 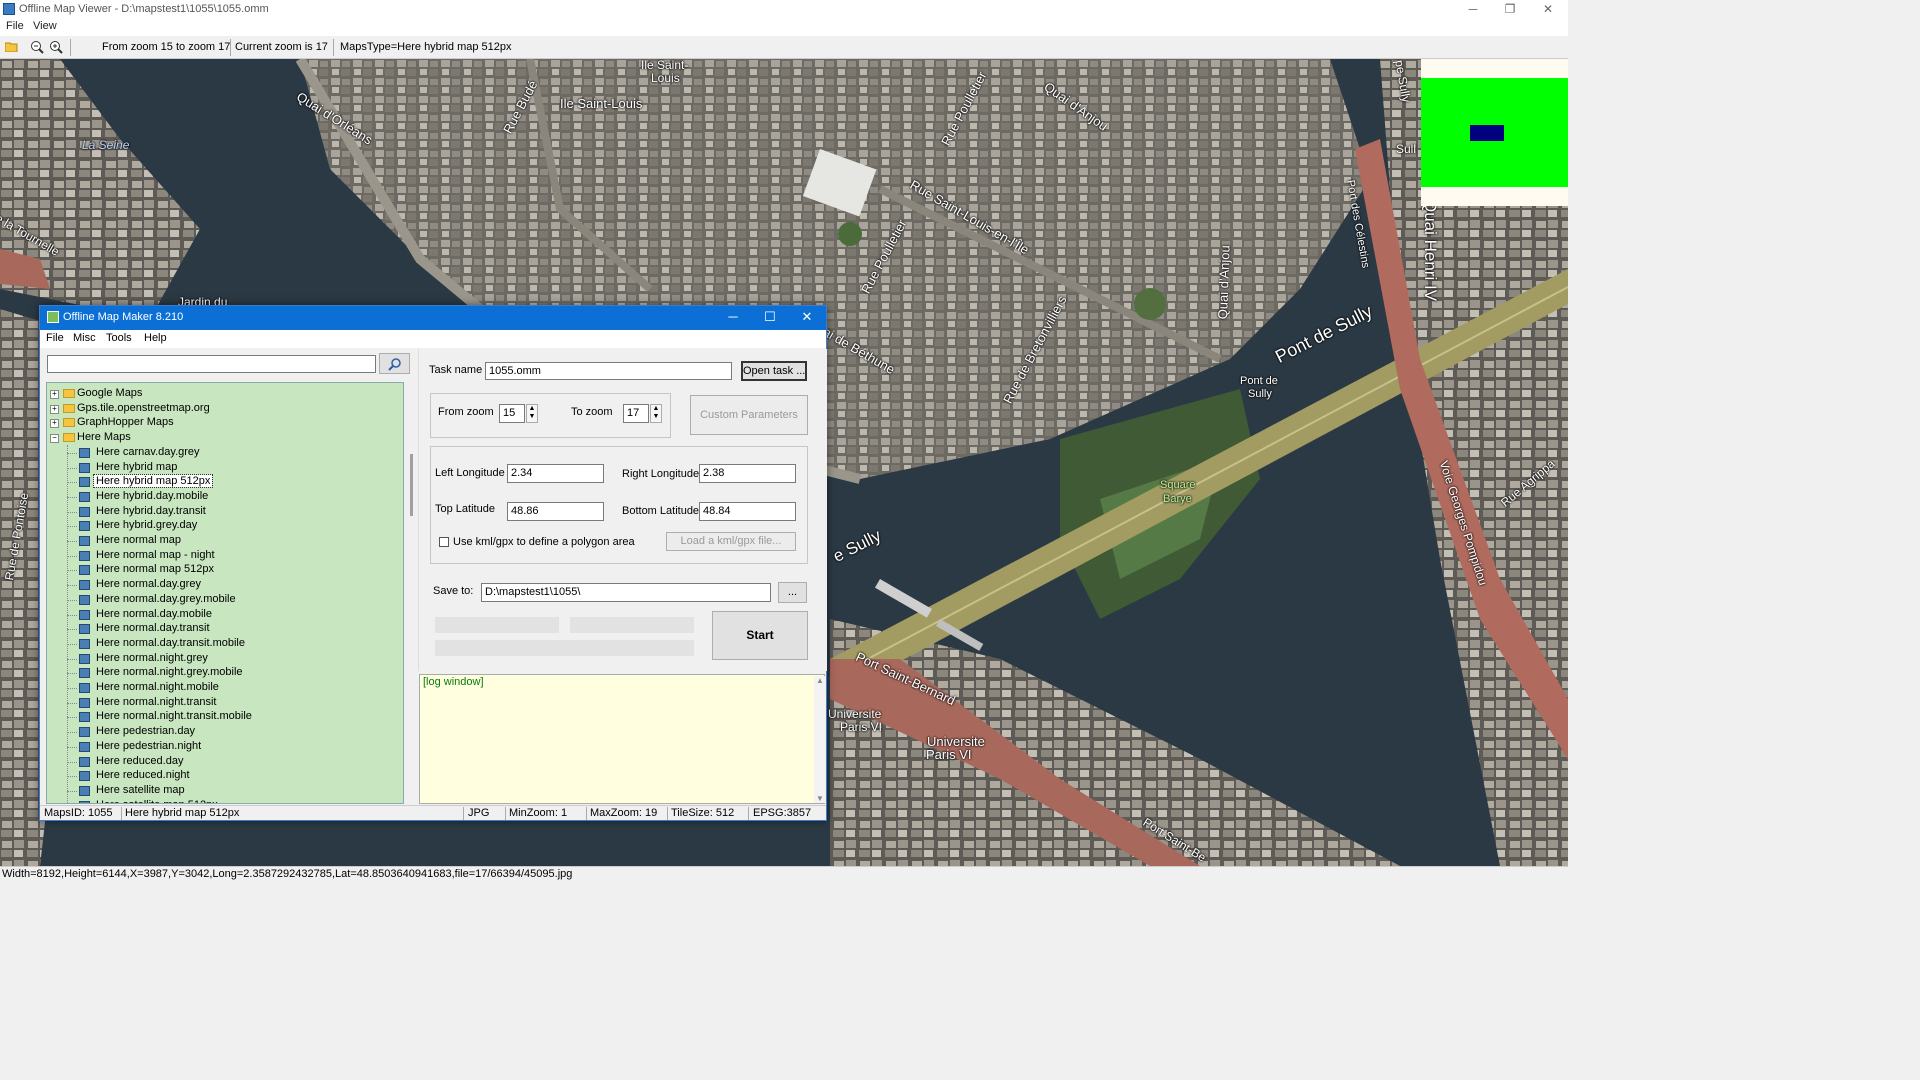 What do you see at coordinates (147, 525) in the screenshot?
I see `tree-map-item-label: Here hybrid.grey.day` at bounding box center [147, 525].